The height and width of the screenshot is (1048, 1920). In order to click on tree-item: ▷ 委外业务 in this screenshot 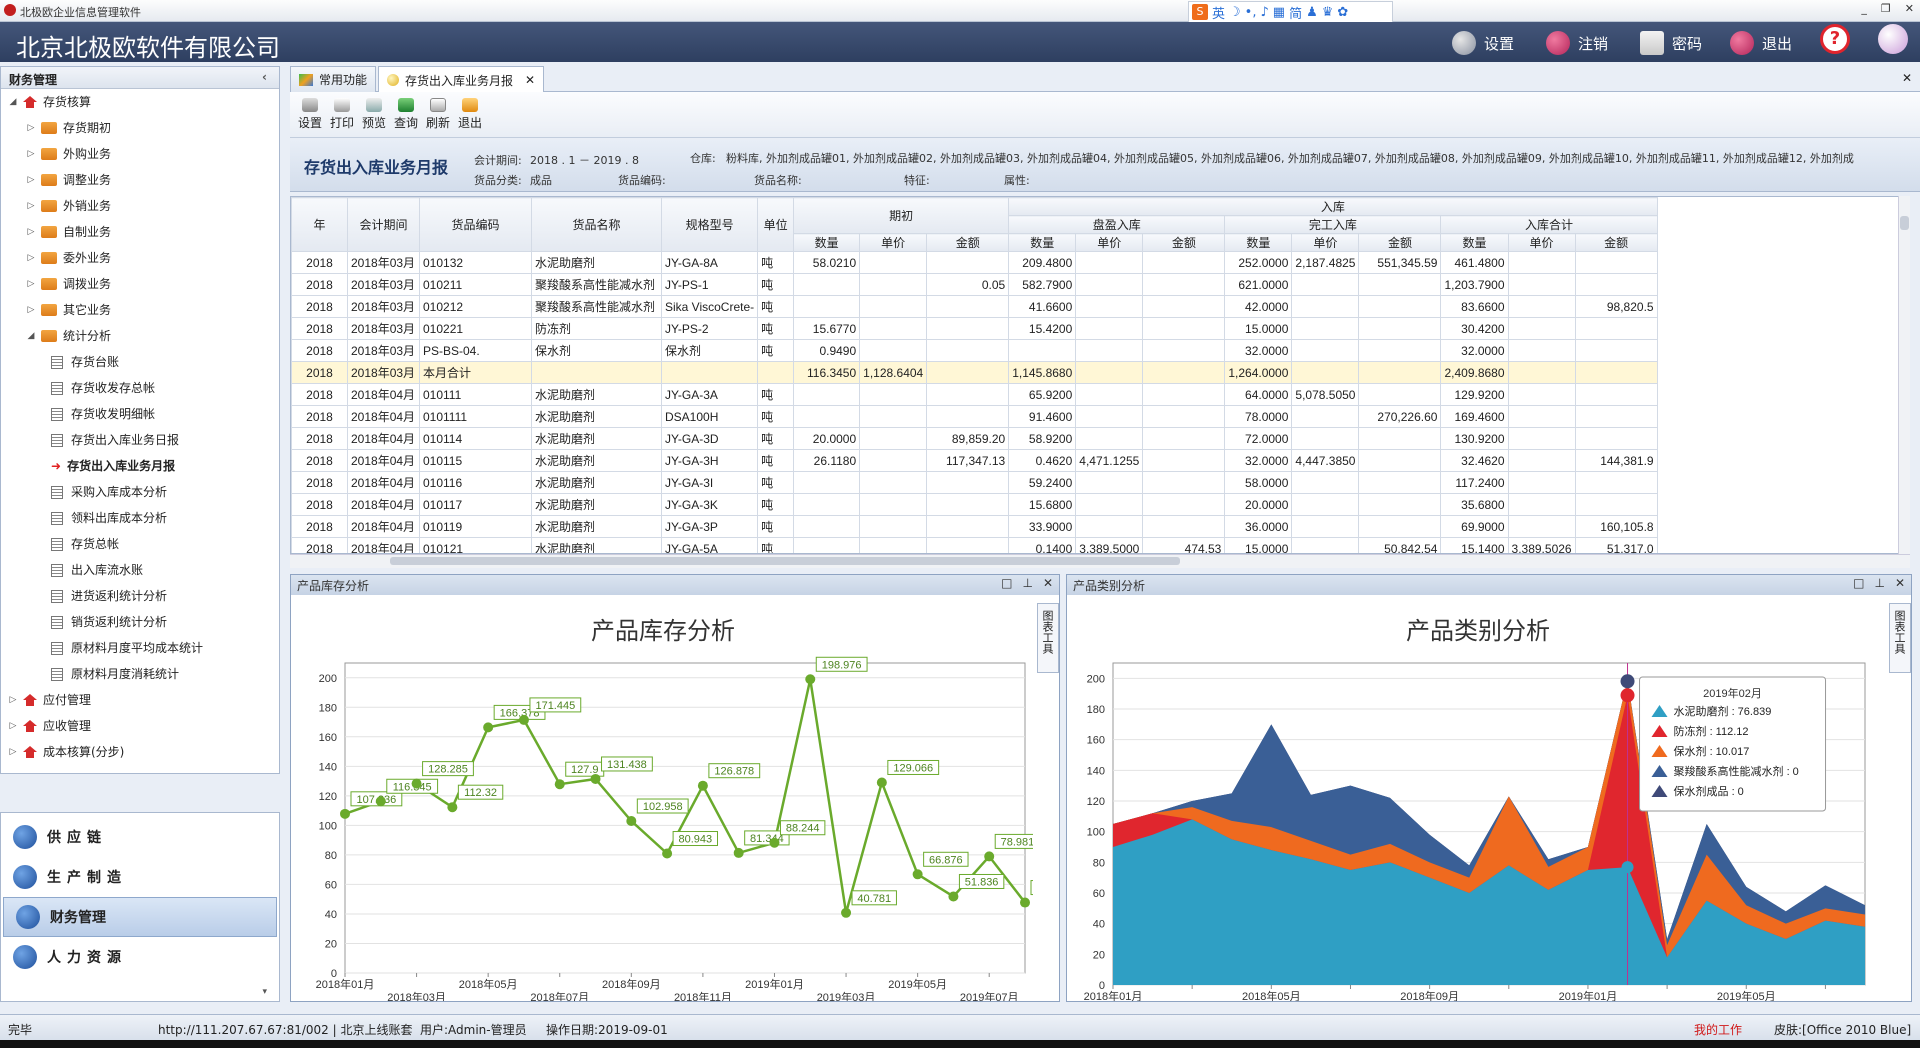, I will do `click(140, 258)`.